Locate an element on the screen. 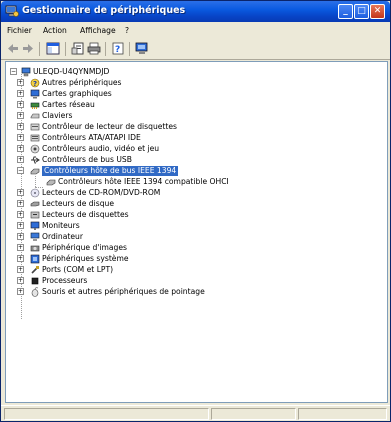 The width and height of the screenshot is (391, 422). tree-item-label: Contrôleurs de bus USB is located at coordinates (87, 159).